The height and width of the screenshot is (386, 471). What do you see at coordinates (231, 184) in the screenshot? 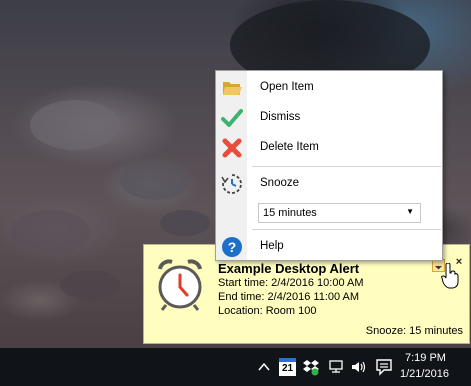
I see `snooze-clock-icon` at bounding box center [231, 184].